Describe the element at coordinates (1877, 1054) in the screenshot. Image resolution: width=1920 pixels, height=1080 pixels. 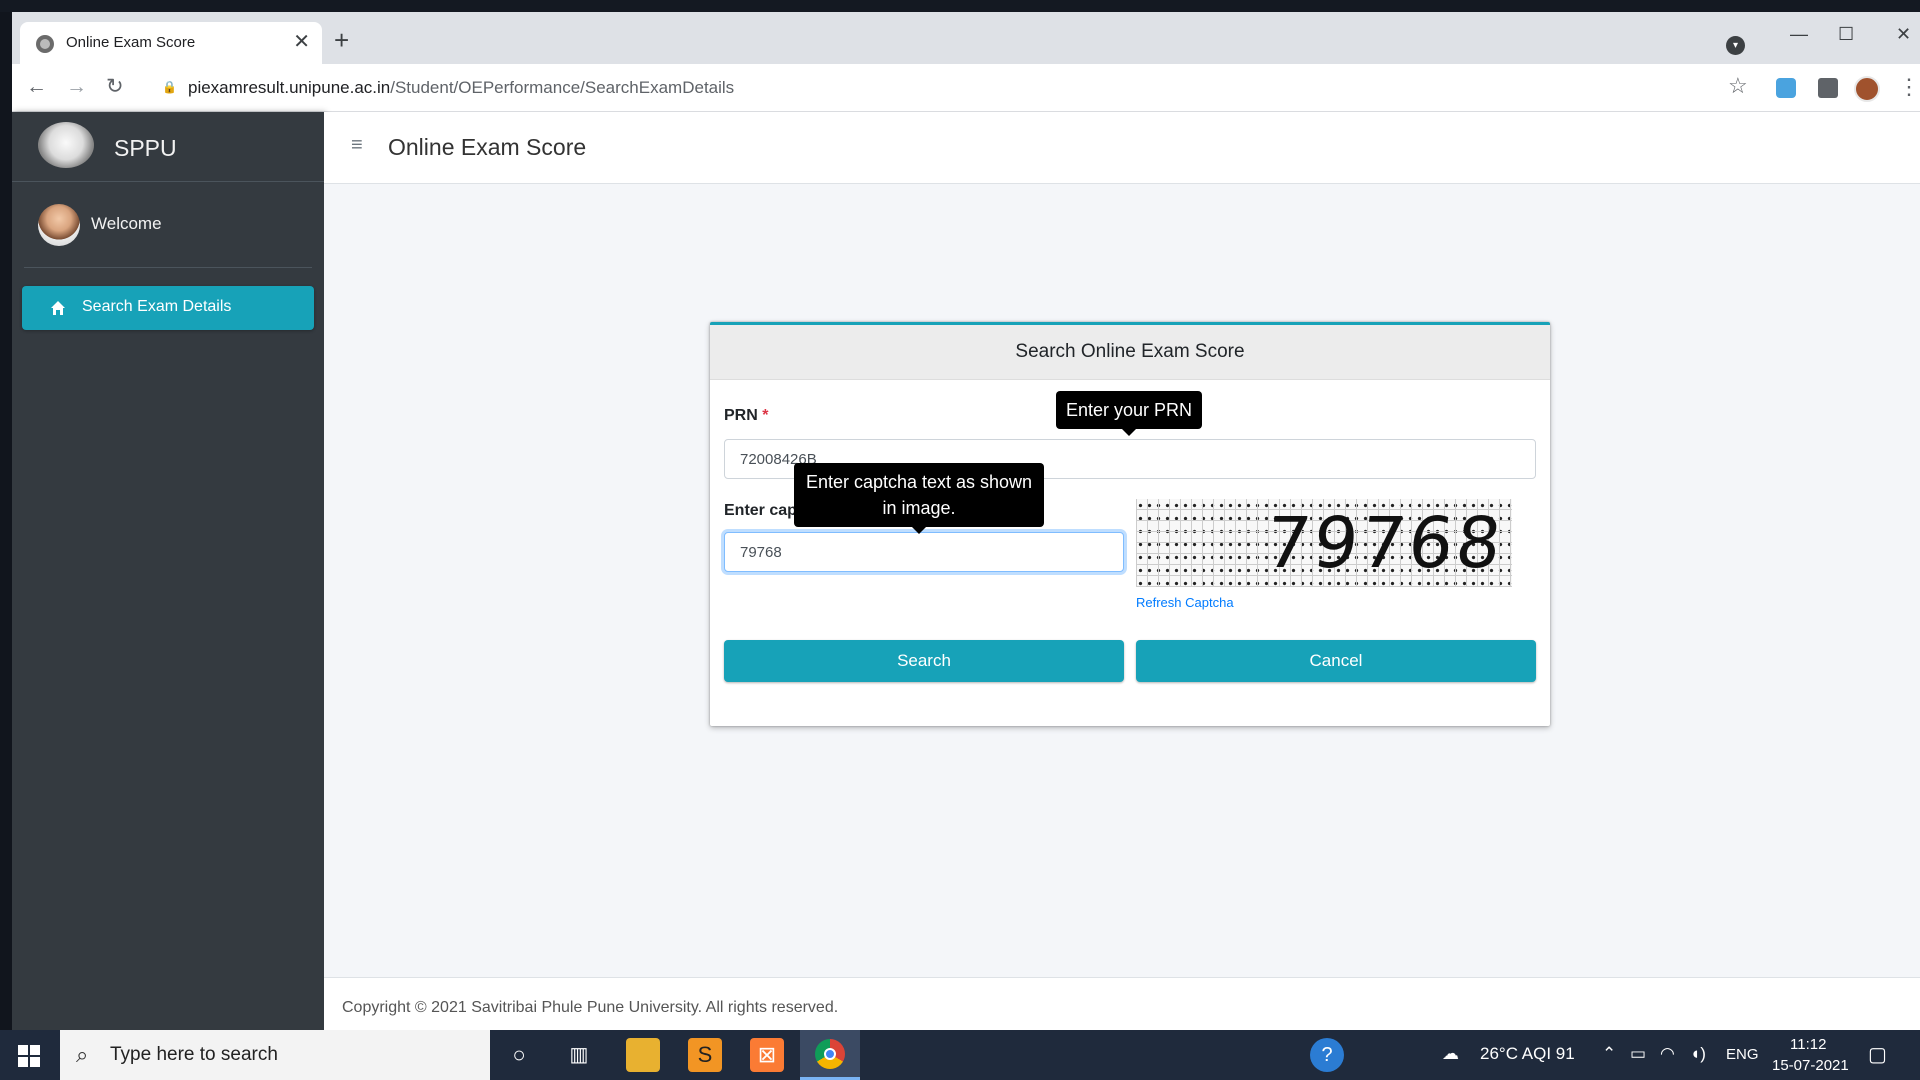
I see `notification-icon: ▢` at that location.